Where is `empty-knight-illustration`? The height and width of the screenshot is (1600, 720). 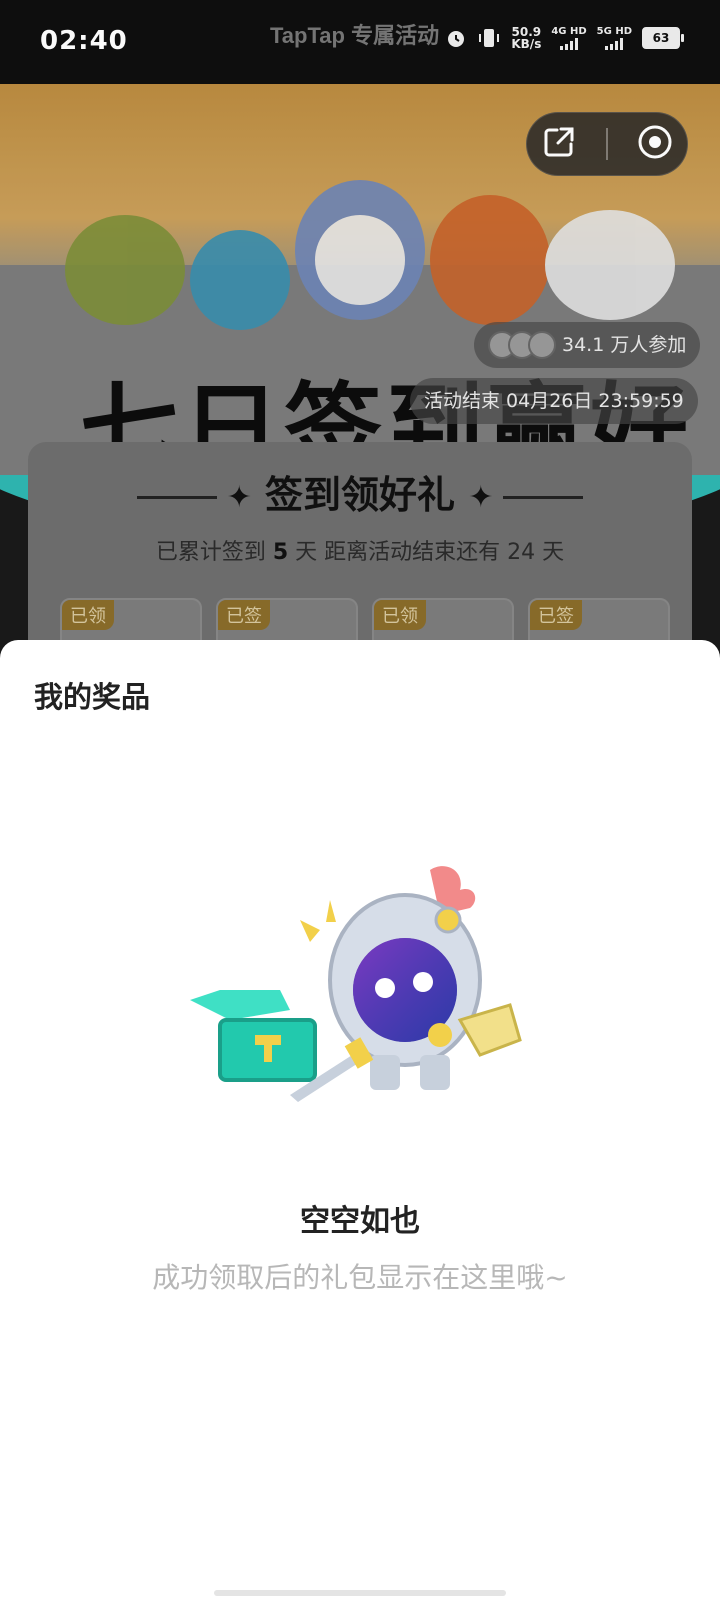
empty-knight-illustration is located at coordinates (356, 984).